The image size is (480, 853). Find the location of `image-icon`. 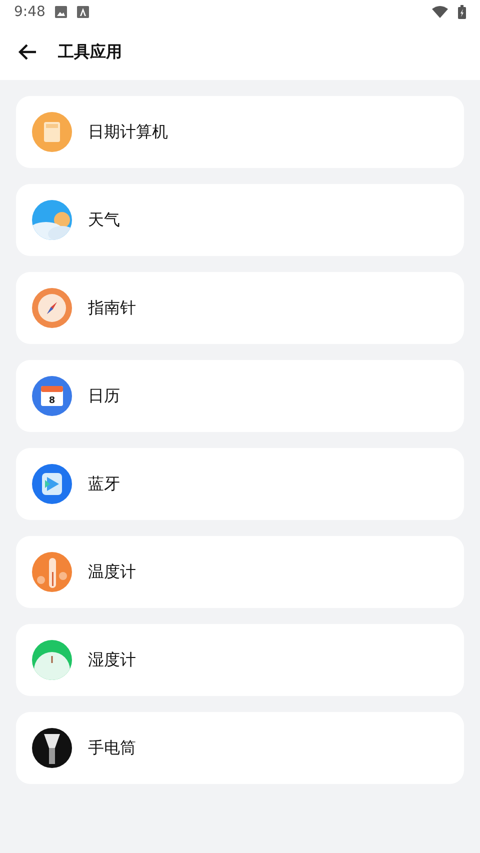

image-icon is located at coordinates (61, 12).